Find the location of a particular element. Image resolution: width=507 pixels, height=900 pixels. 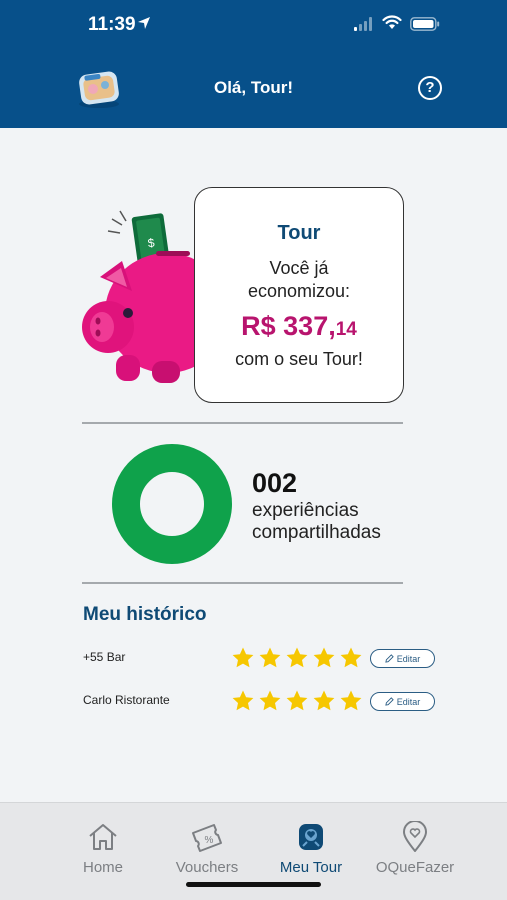

experiences-ring is located at coordinates (172, 504).